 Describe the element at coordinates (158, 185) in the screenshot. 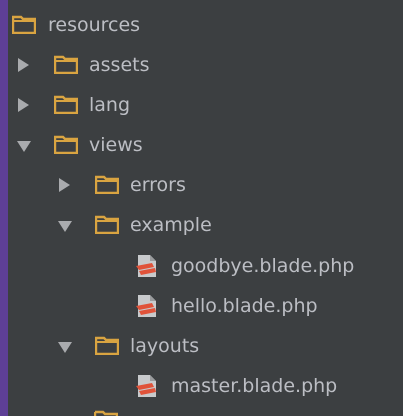

I see `tree-item-label: errors` at that location.